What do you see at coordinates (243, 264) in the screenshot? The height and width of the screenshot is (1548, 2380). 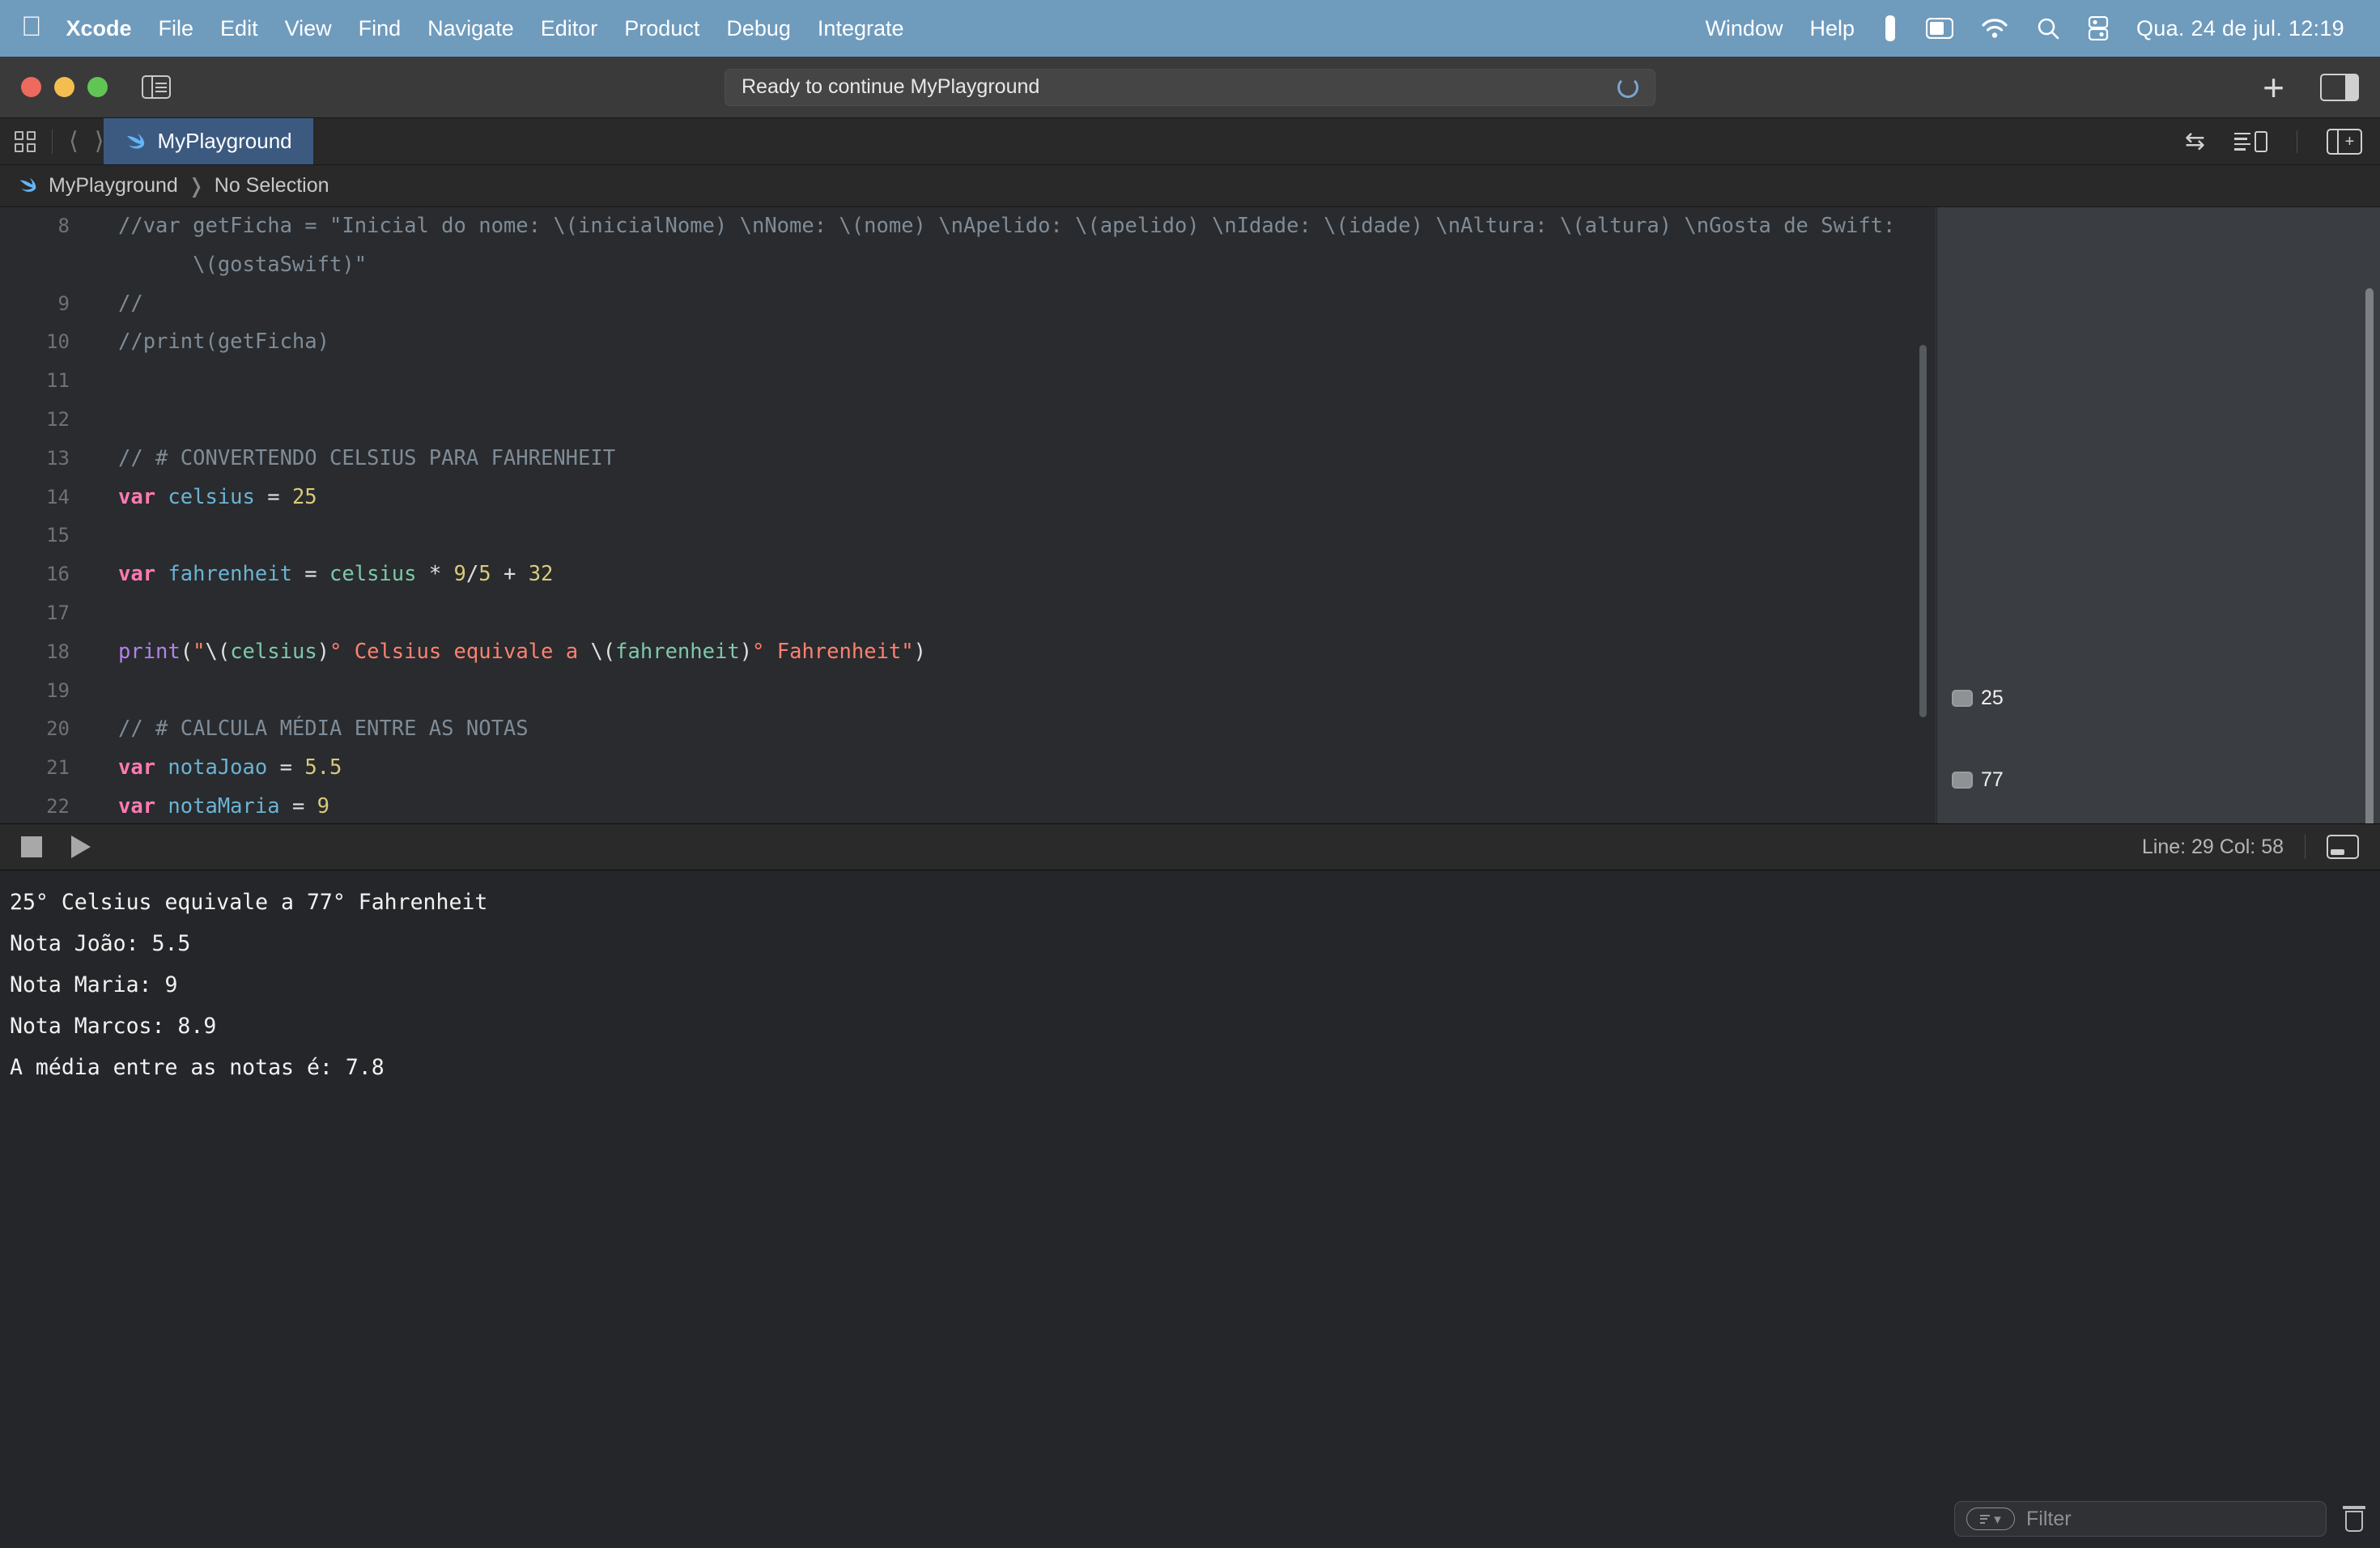 I see `code-token: \(gostaSwift)"` at bounding box center [243, 264].